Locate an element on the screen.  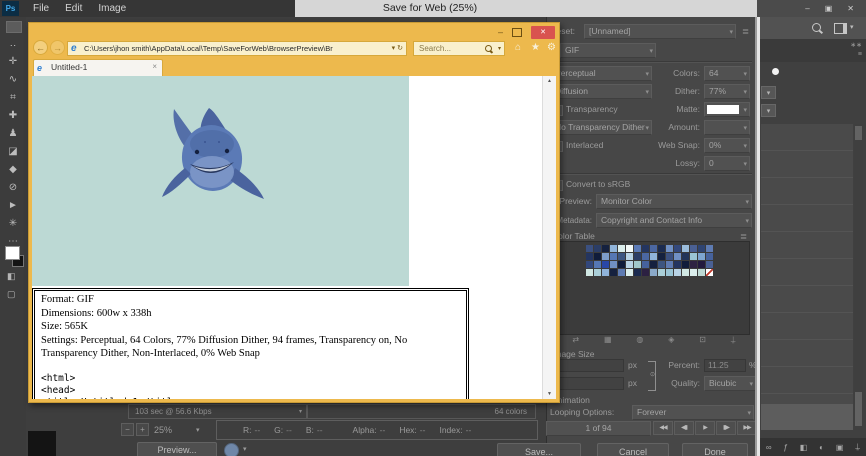
restore-icon: ▣ is located at coordinates (829, 8).